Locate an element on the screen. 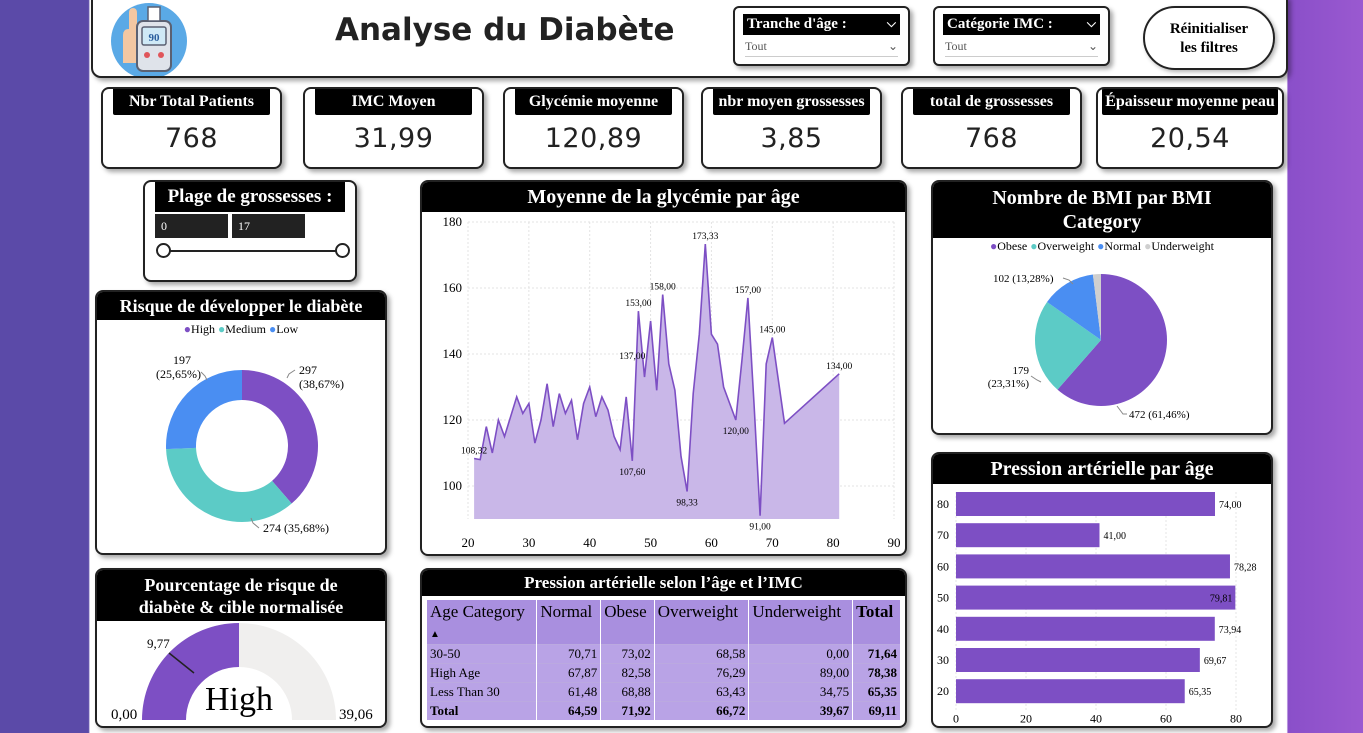  kpi-label: Épaisseur moyenne peau is located at coordinates (1190, 102).